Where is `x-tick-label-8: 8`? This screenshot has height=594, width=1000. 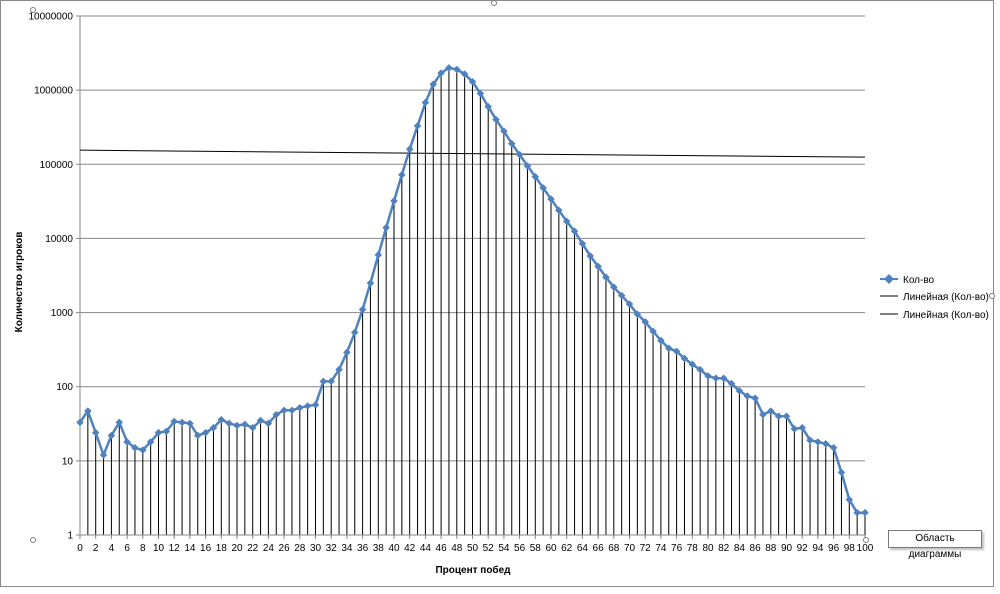
x-tick-label-8: 8 is located at coordinates (143, 548).